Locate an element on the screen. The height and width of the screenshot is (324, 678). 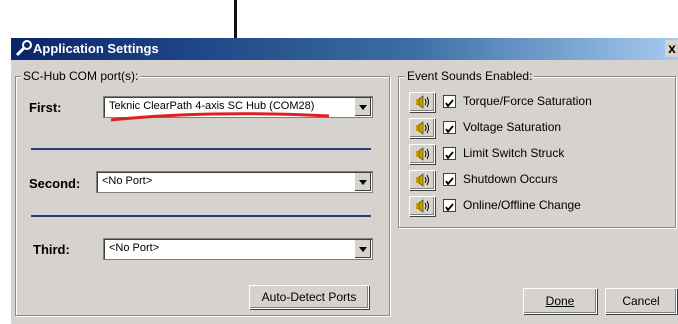
close-button: x is located at coordinates (671, 48).